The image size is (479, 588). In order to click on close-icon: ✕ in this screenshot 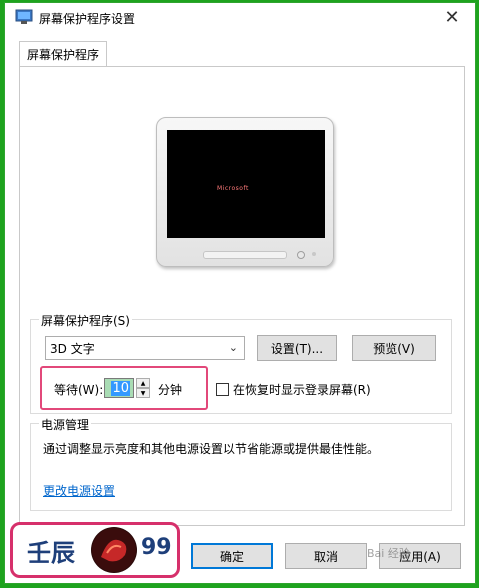, I will do `click(452, 17)`.